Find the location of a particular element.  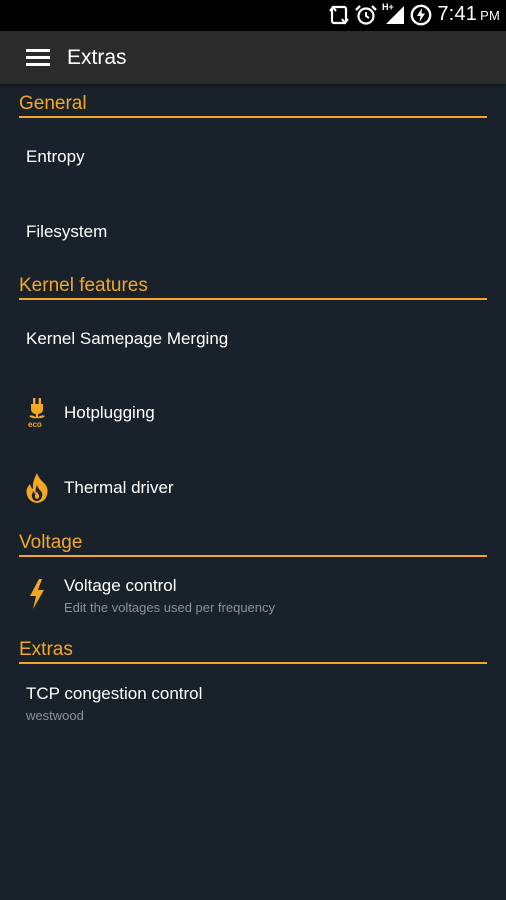

signal-icon: H+ is located at coordinates (394, 14).